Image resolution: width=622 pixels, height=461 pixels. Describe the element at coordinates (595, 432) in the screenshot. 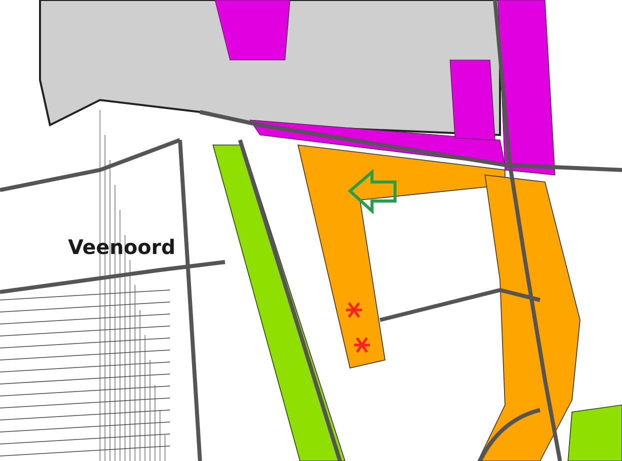

I see `greenbelt-strip` at that location.